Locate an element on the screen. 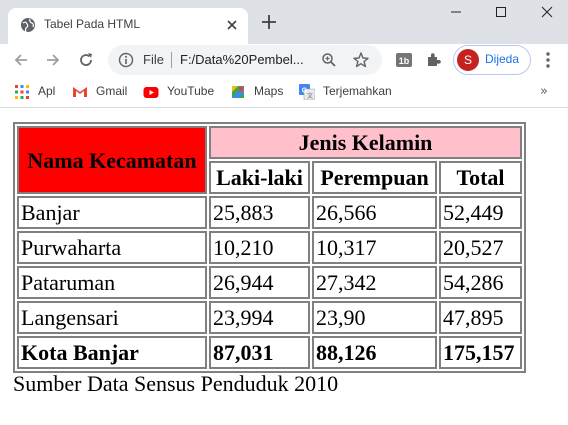 The image size is (568, 425). profile-name: Dijeda is located at coordinates (502, 59).